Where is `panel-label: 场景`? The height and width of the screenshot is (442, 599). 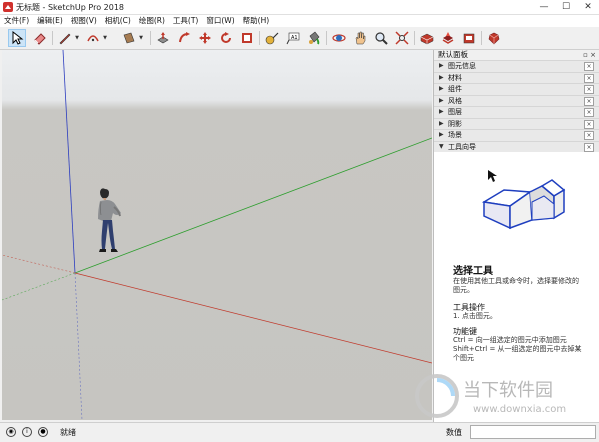 panel-label: 场景 is located at coordinates (455, 135).